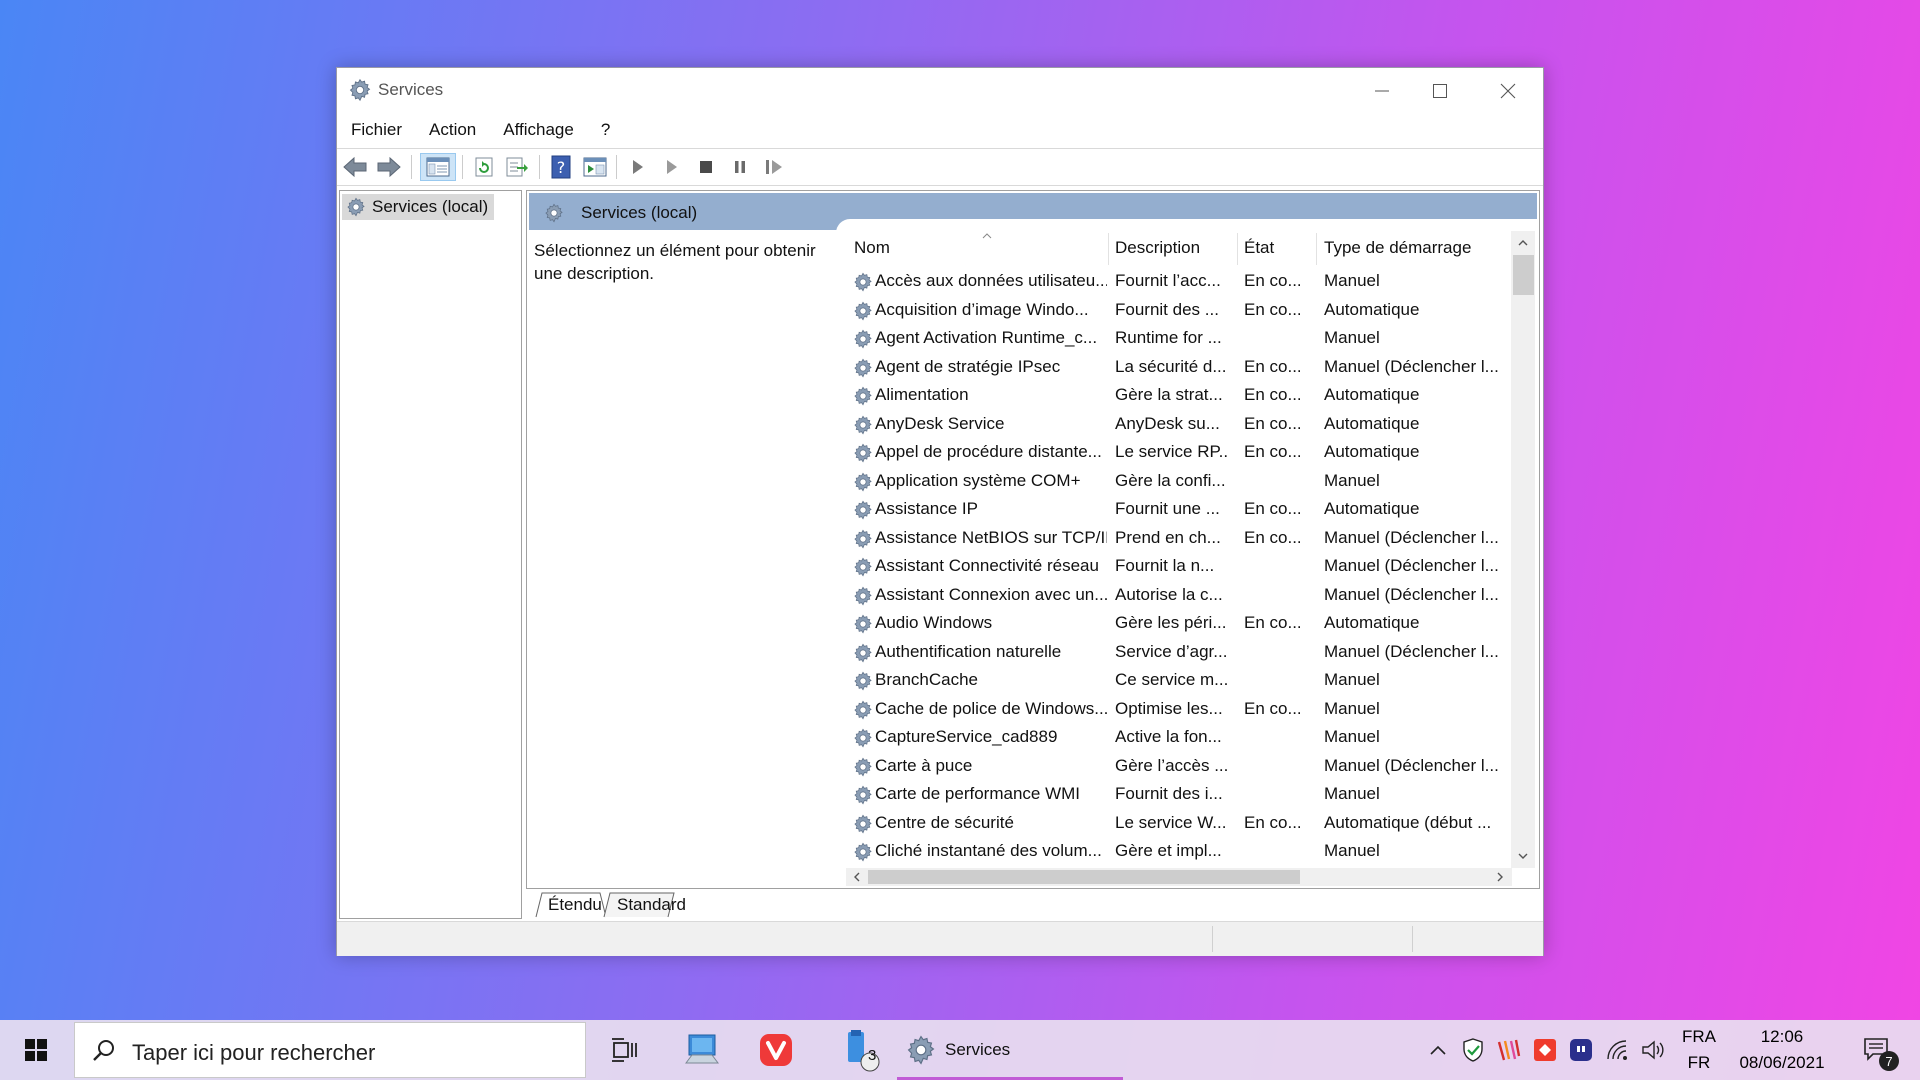  I want to click on play-icon, so click(638, 167).